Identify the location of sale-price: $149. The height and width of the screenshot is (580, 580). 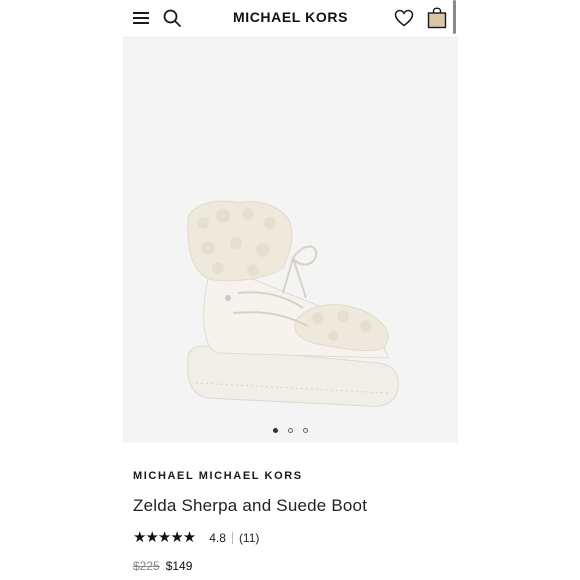
(179, 566).